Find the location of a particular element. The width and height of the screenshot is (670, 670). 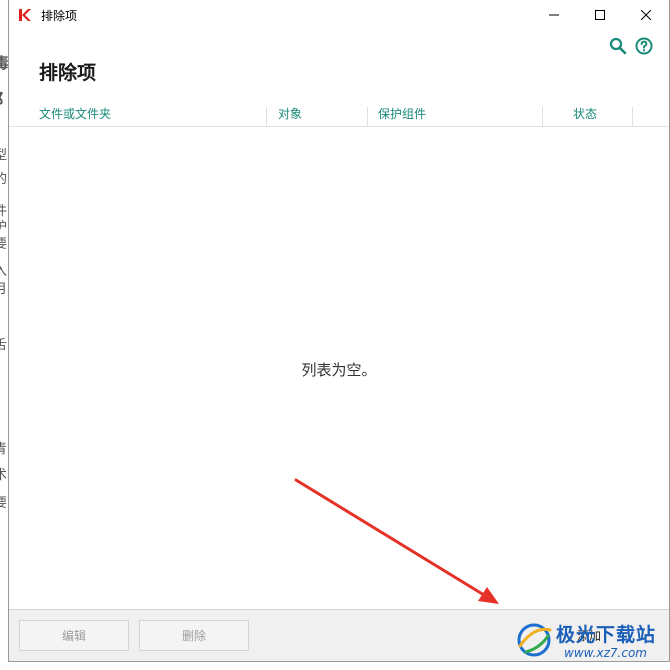

maximize-icon is located at coordinates (600, 15).